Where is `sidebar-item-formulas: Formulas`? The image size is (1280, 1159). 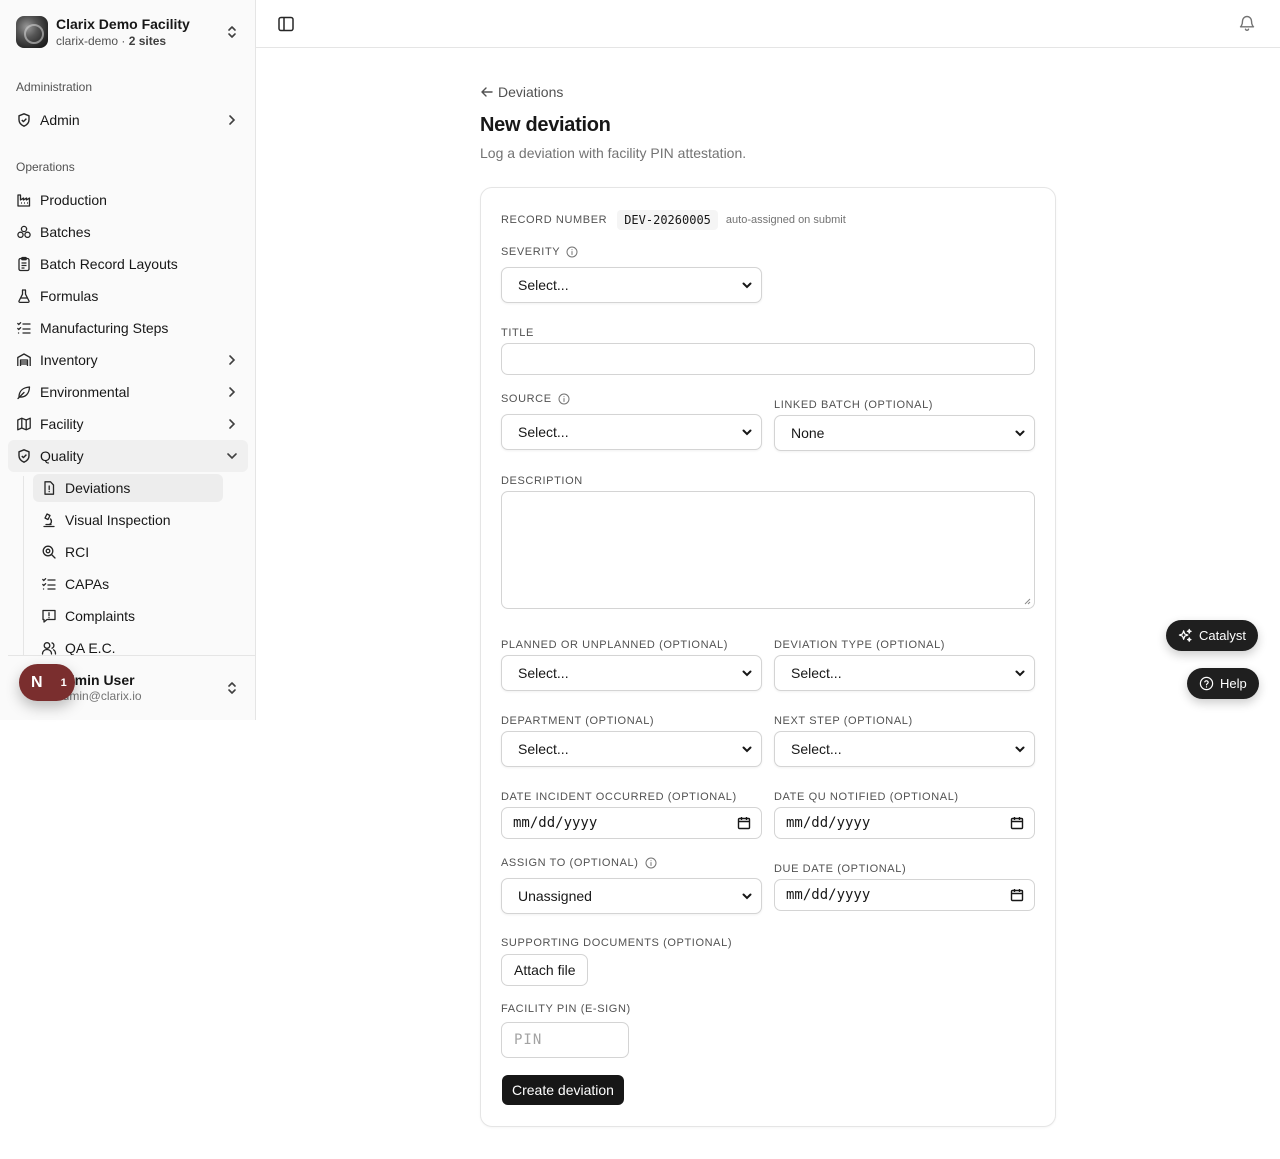 sidebar-item-formulas: Formulas is located at coordinates (128, 296).